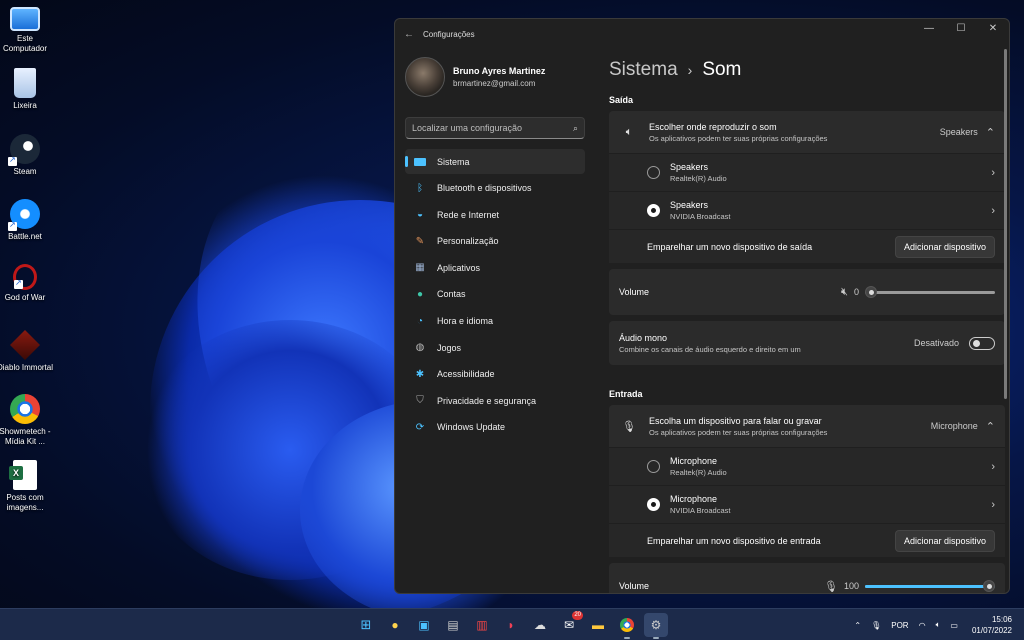  I want to click on input-volume-label: Volume, so click(634, 586).